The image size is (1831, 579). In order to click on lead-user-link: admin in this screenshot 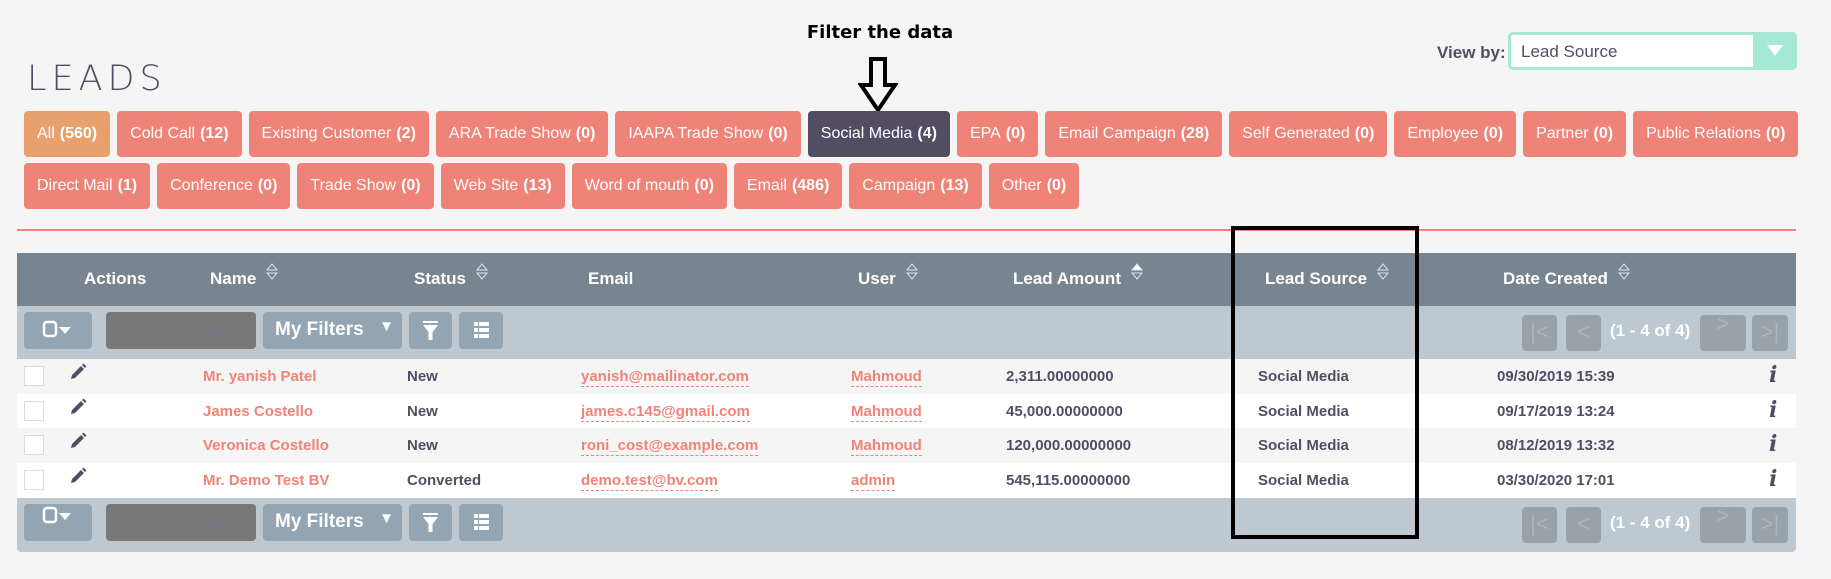, I will do `click(873, 482)`.